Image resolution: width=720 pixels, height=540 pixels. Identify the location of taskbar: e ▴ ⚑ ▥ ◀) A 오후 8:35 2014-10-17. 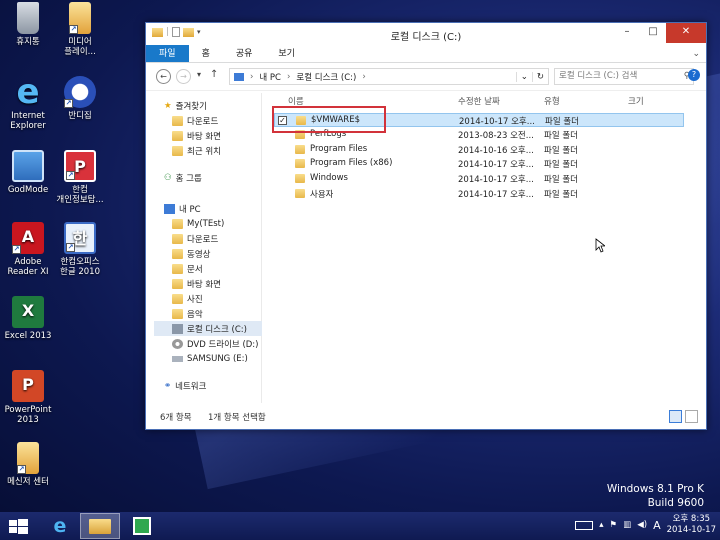
(360, 526).